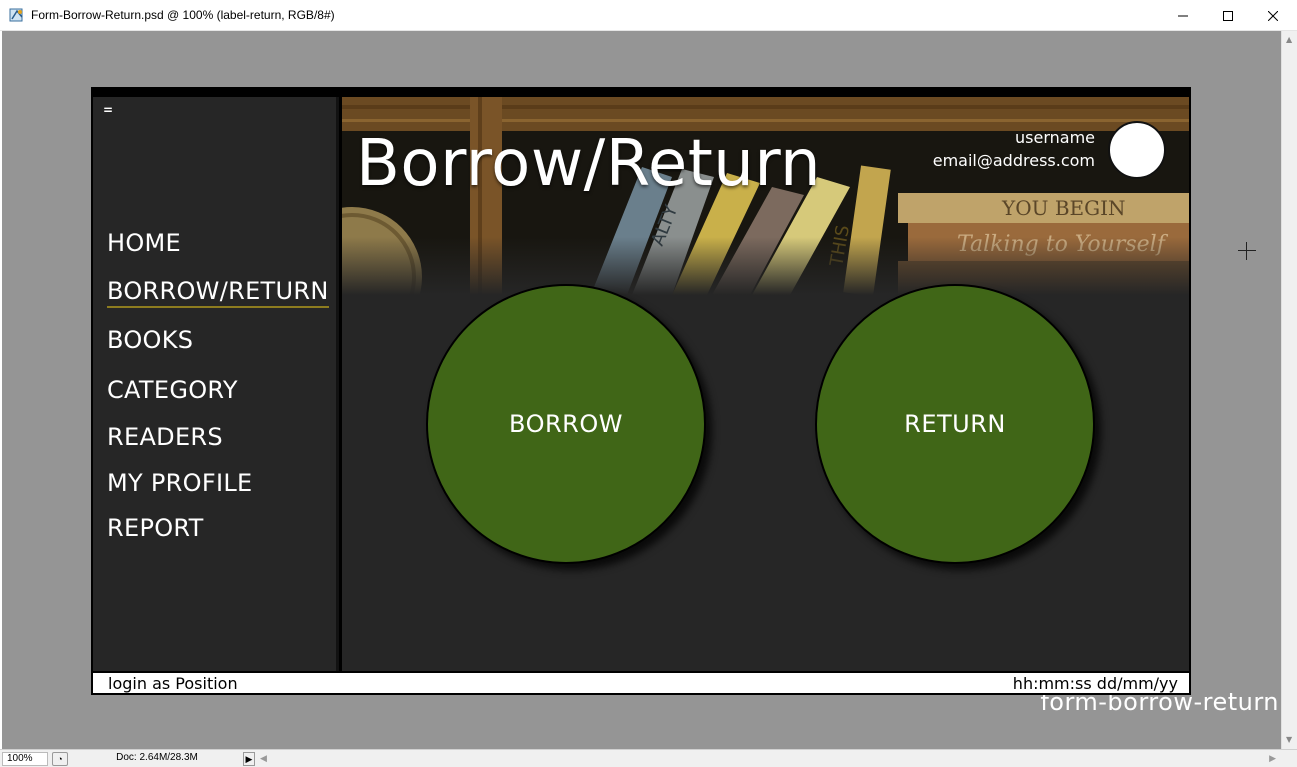 The height and width of the screenshot is (767, 1297). I want to click on login-status: login as Position, so click(173, 683).